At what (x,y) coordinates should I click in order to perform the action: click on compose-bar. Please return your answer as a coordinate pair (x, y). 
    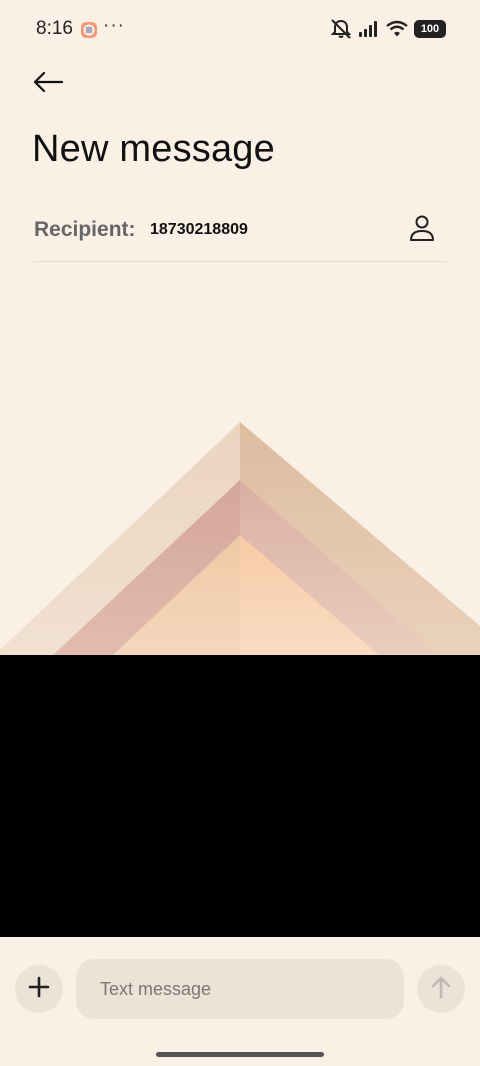
    Looking at the image, I should click on (240, 1001).